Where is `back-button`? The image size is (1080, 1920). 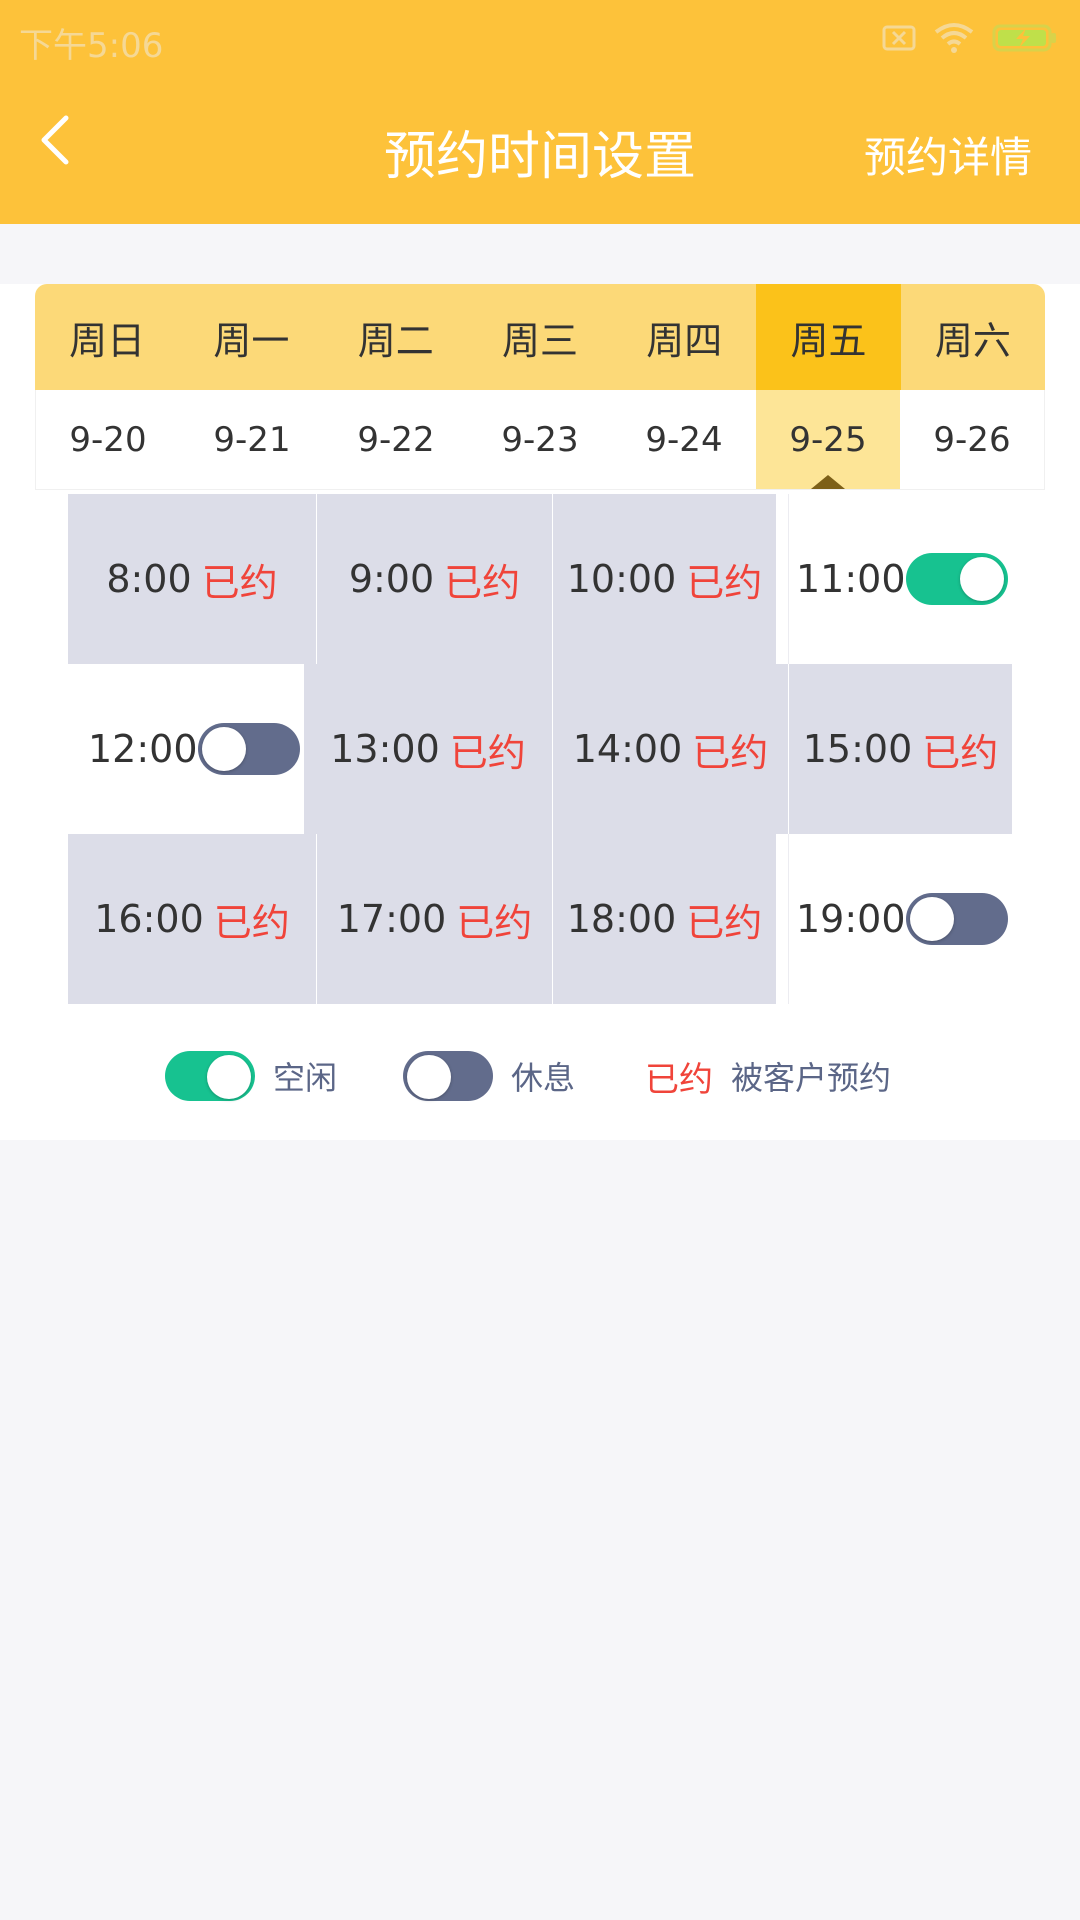 back-button is located at coordinates (78, 149).